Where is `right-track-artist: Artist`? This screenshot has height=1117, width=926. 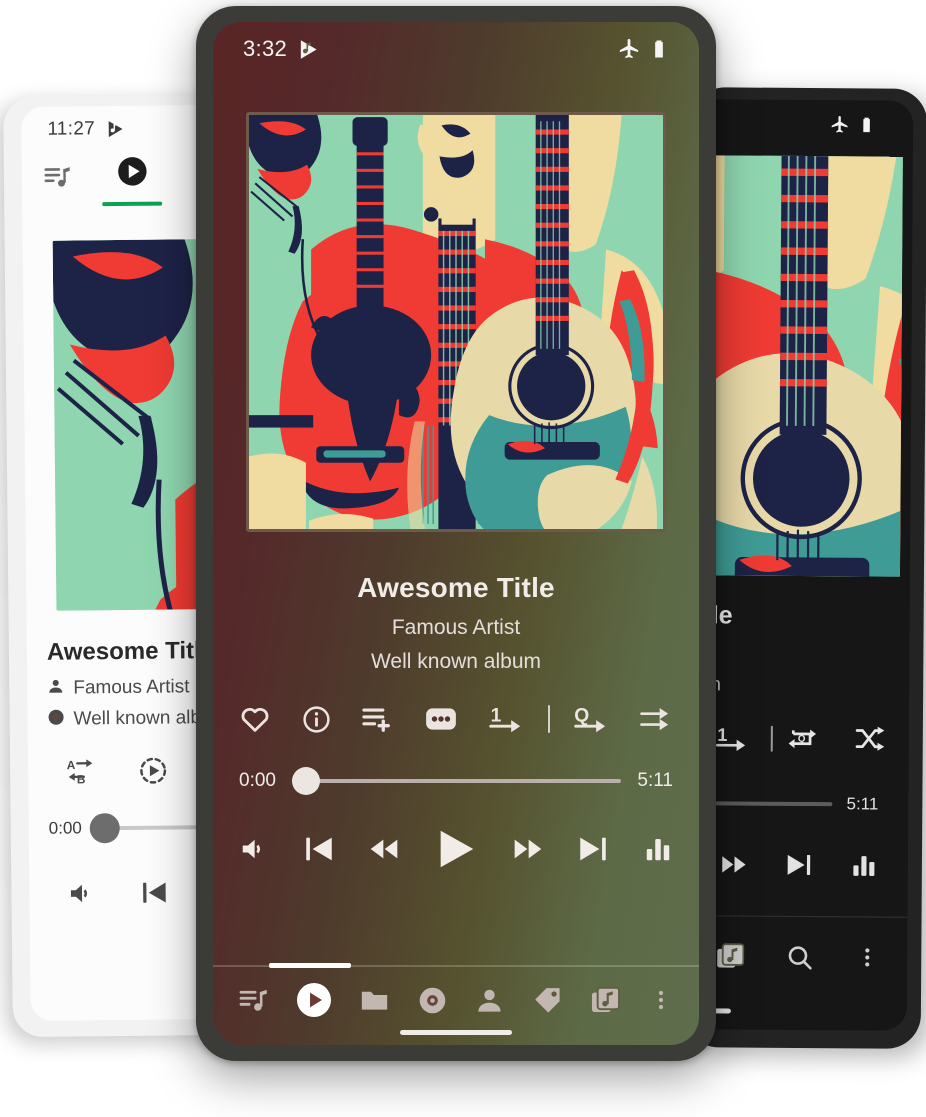 right-track-artist: Artist is located at coordinates (797, 654).